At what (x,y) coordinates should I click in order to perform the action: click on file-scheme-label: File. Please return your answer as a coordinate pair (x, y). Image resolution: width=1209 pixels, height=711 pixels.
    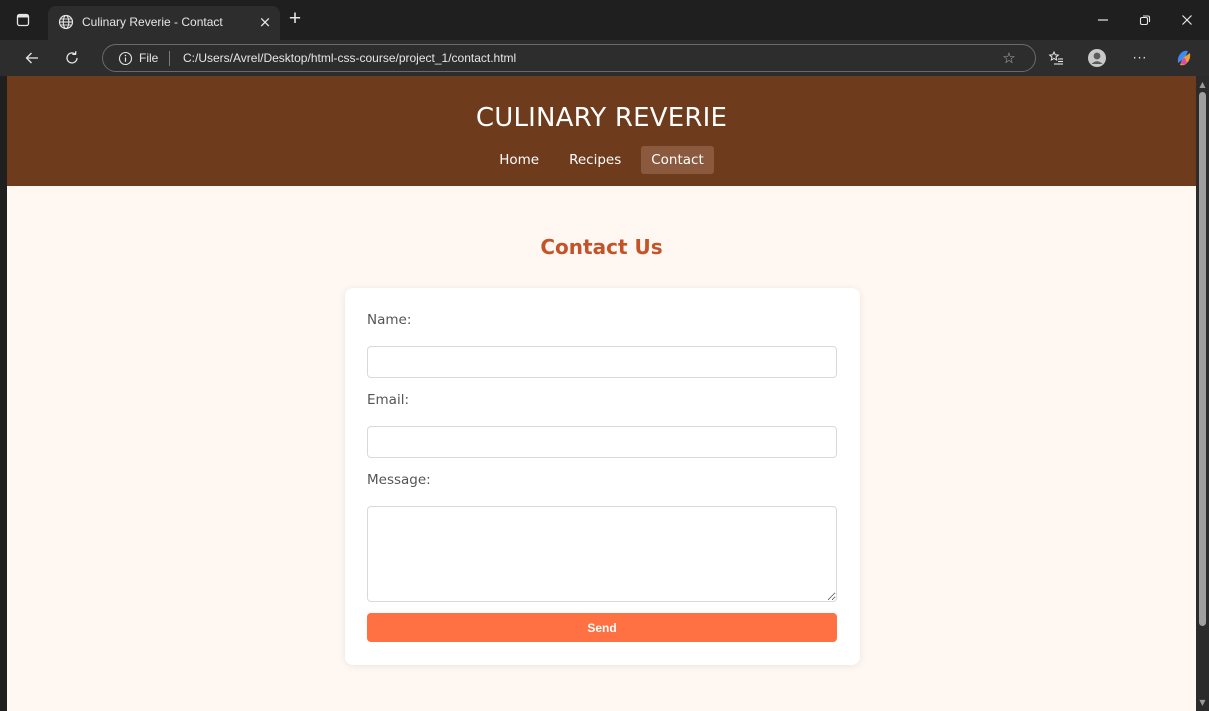
    Looking at the image, I should click on (149, 58).